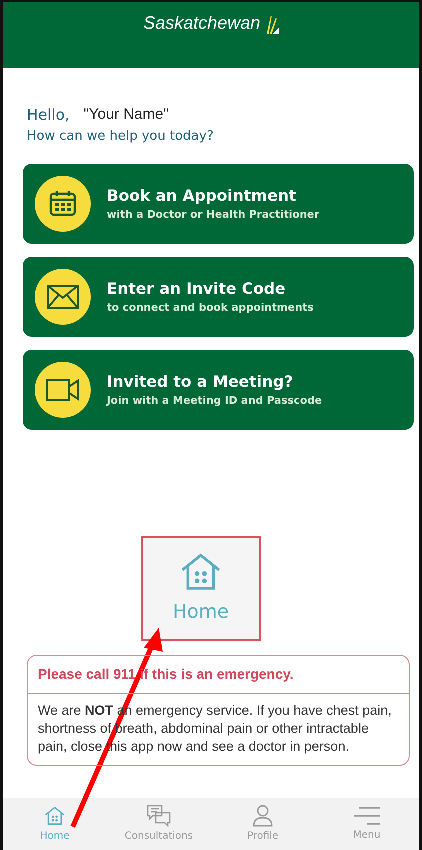  I want to click on nav-tab: Profile, so click(263, 824).